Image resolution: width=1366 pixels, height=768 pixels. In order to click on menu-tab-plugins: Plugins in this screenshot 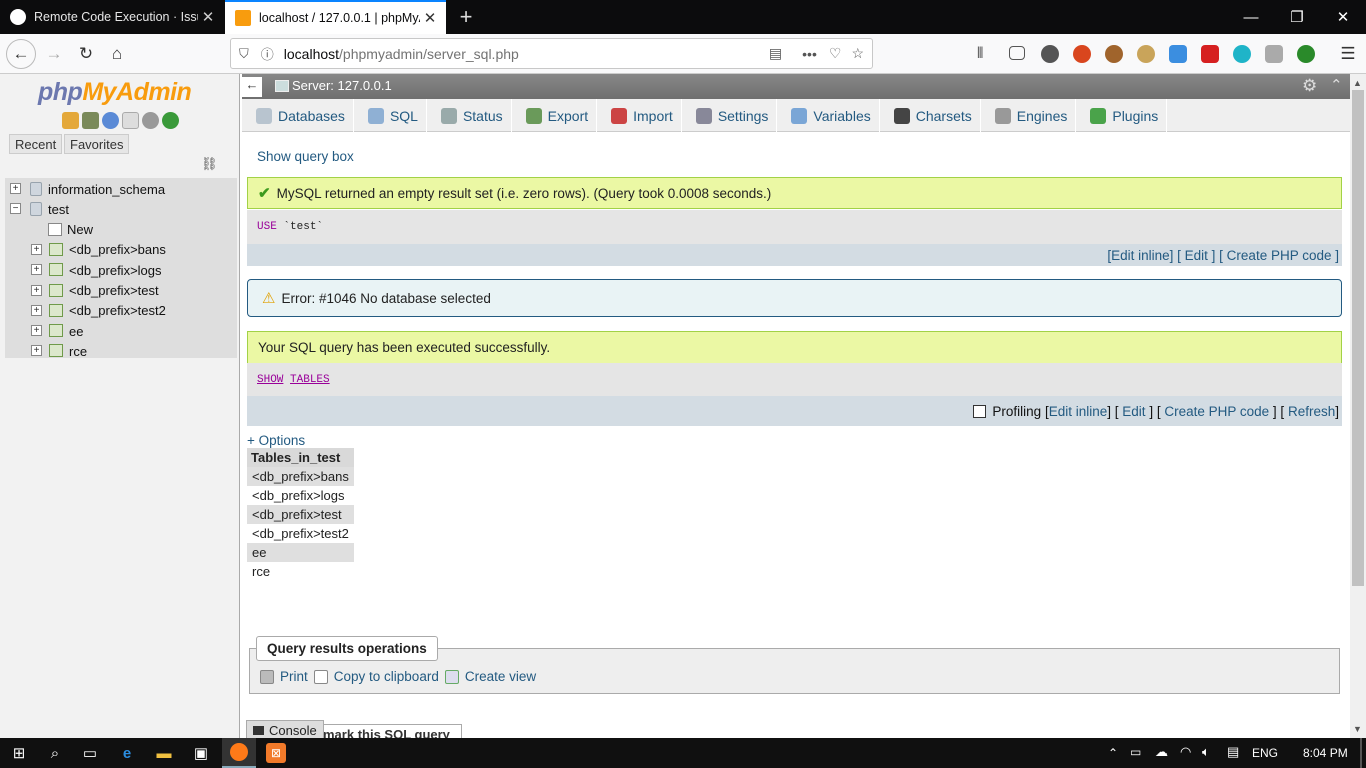, I will do `click(1122, 115)`.